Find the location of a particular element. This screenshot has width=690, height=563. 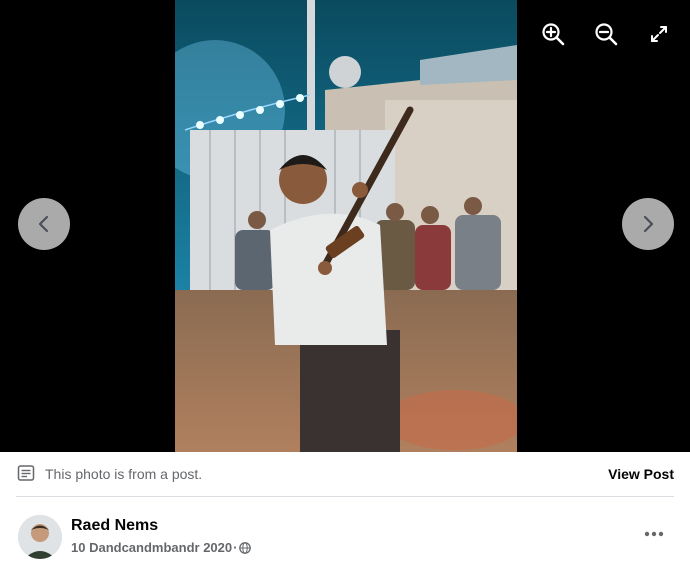

post-notice-text: This photo is from a post. is located at coordinates (124, 474).